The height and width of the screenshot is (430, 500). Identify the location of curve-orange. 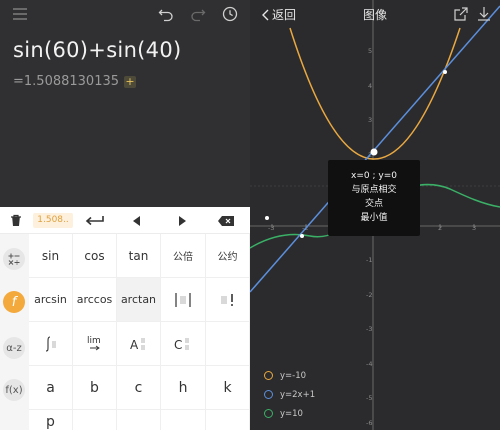
(375, 93).